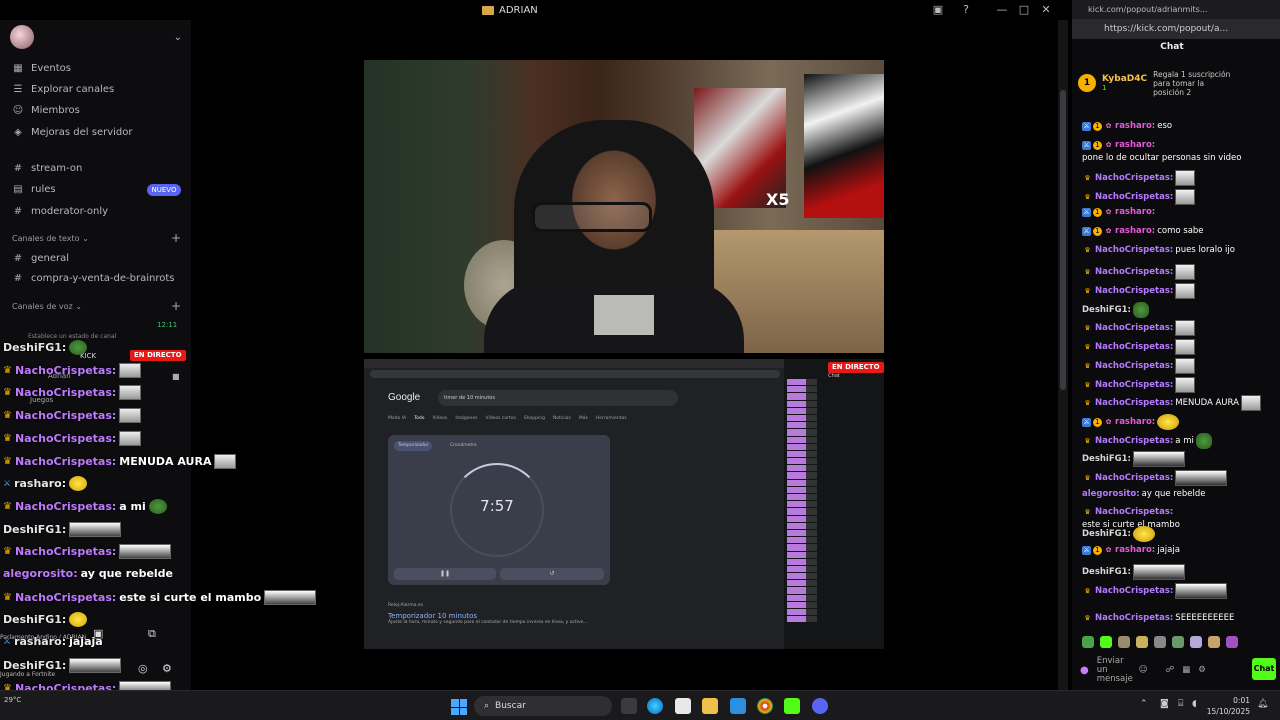 This screenshot has width=1280, height=720. I want to click on volume-icon: ◖, so click(1194, 704).